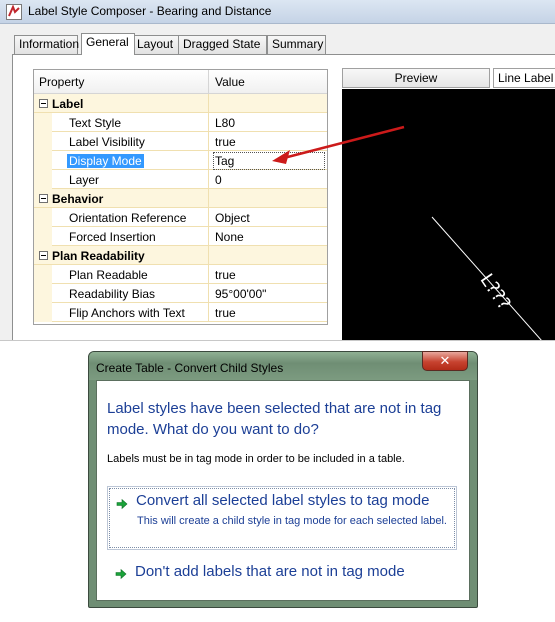  I want to click on category-label: Label, so click(68, 104).